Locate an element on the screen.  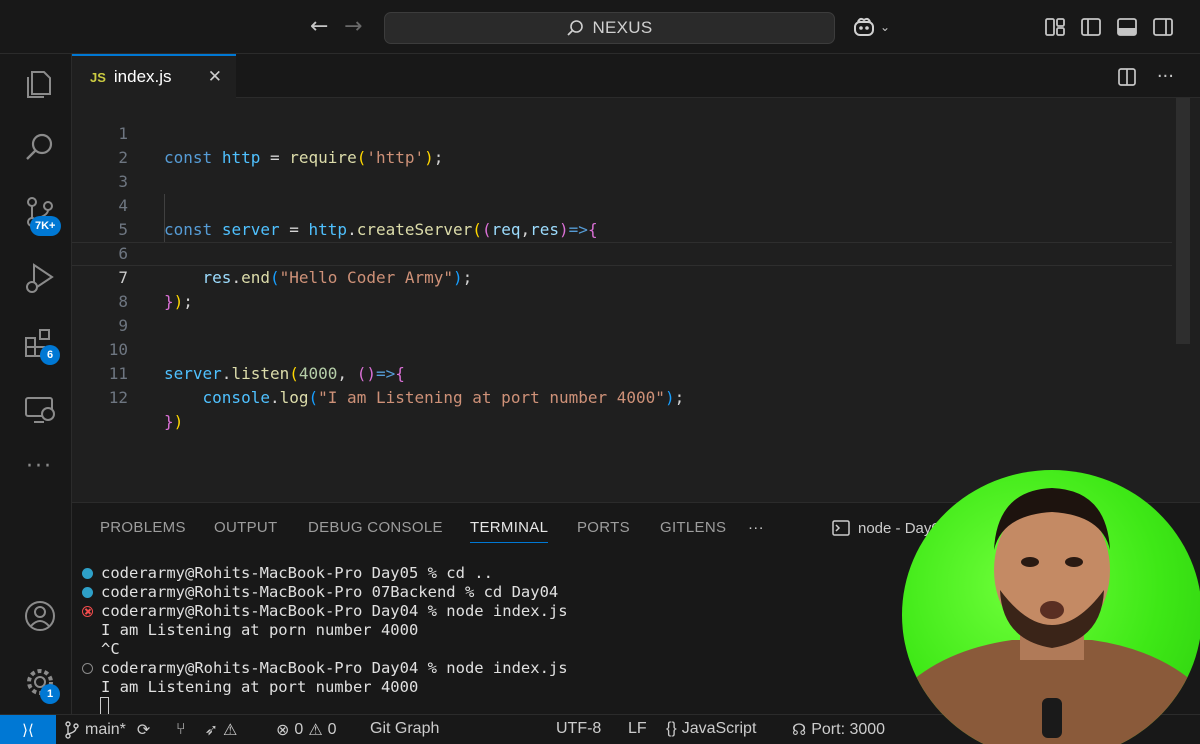
error-count: 0 is located at coordinates (299, 729).